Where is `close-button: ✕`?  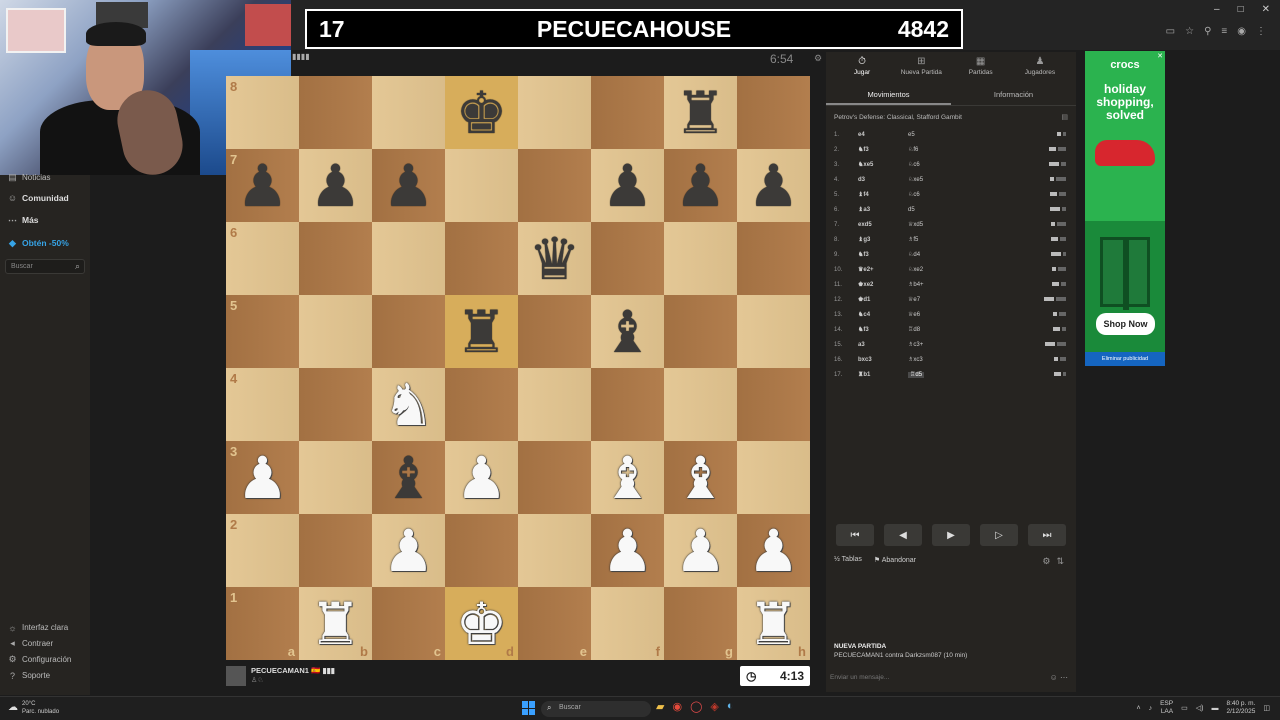 close-button: ✕ is located at coordinates (1266, 9).